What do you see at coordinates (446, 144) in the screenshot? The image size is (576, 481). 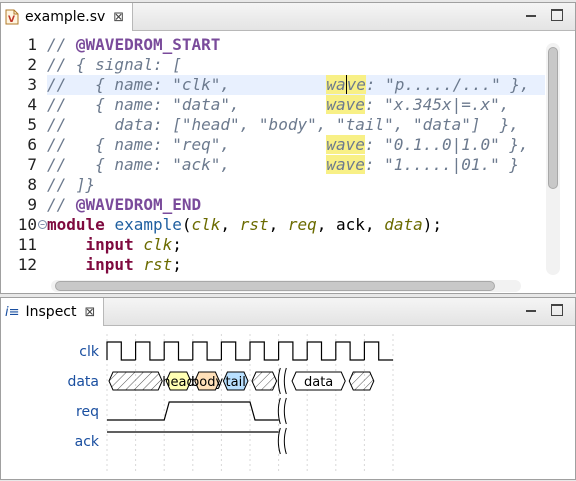 I see `code-token: : "0.1..0|1.0" },` at bounding box center [446, 144].